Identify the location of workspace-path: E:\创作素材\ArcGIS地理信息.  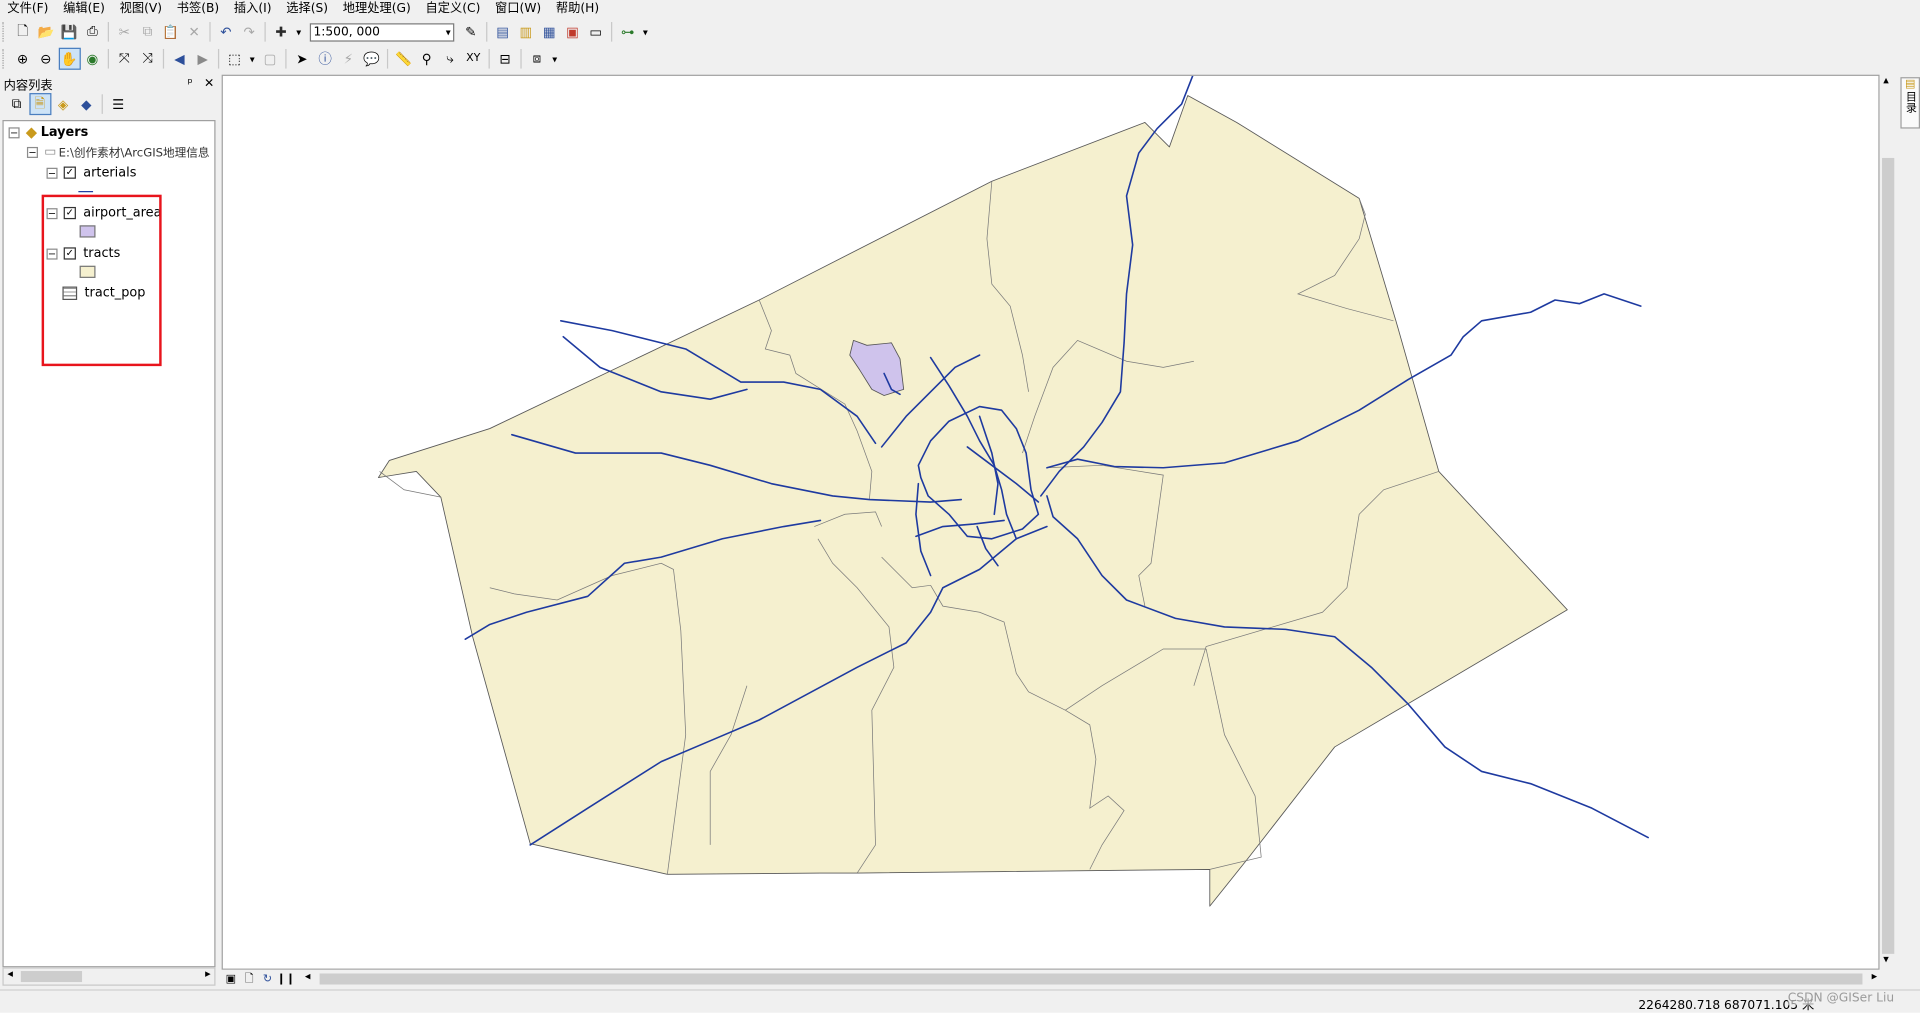
(134, 153).